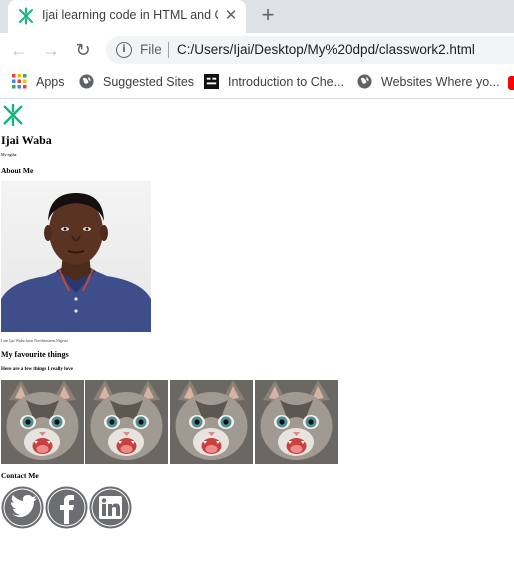 The image size is (514, 568). What do you see at coordinates (76, 256) in the screenshot?
I see `profile-photo` at bounding box center [76, 256].